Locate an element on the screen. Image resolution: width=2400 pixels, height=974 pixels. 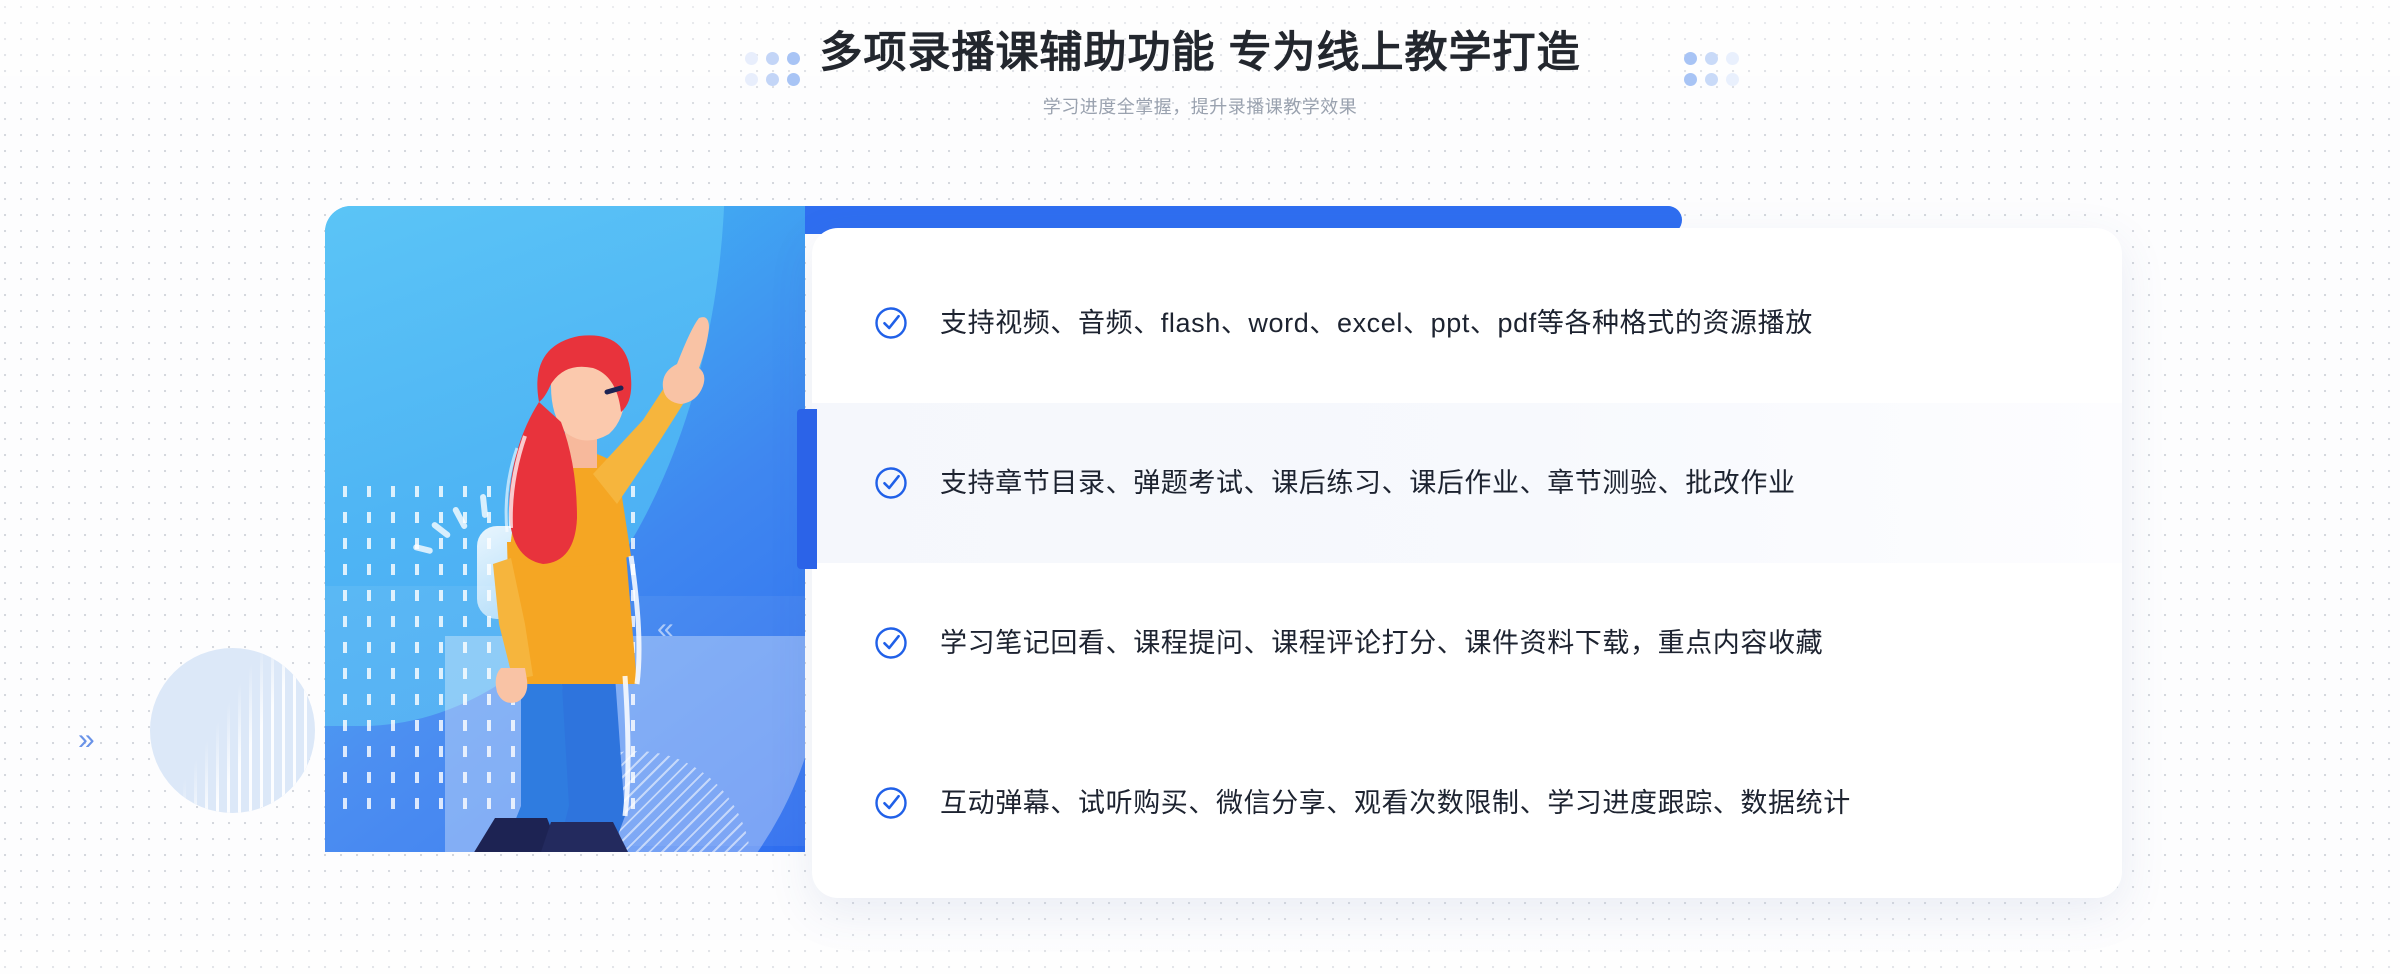
feature-row: 支持章节目录、弹题考试、课后练习、课后作业、章节测验、批改作业 is located at coordinates (1467, 483).